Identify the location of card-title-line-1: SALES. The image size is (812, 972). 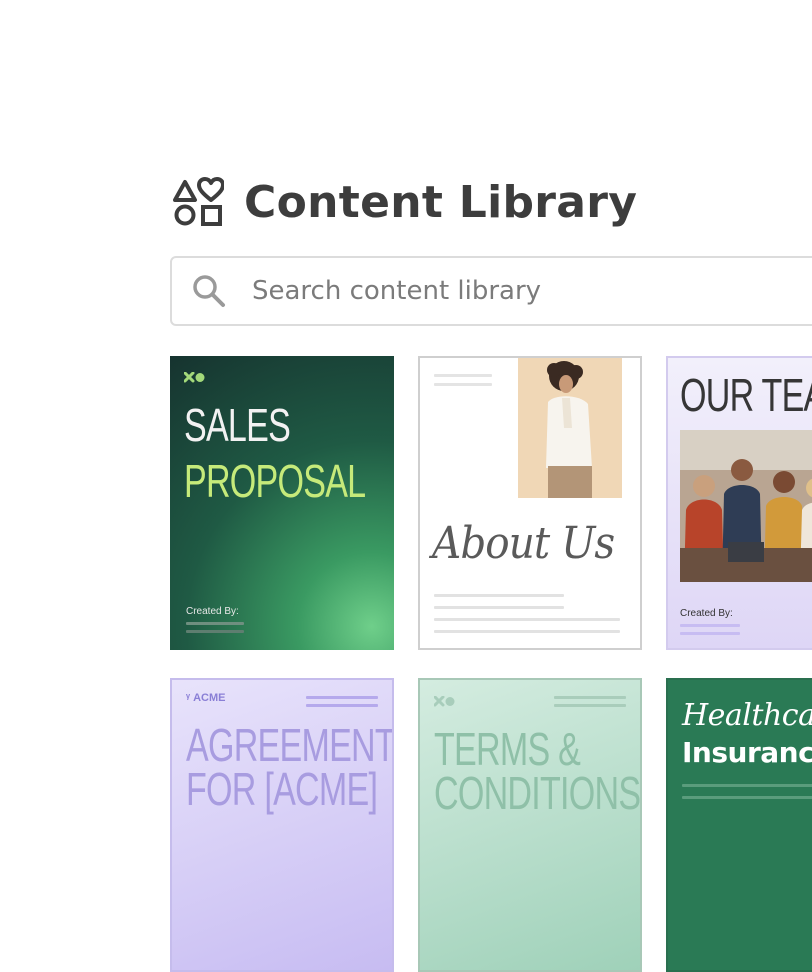
(237, 425).